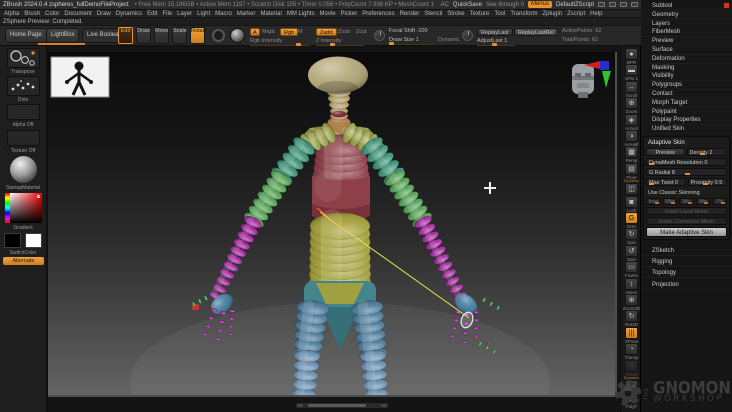  What do you see at coordinates (673, 193) in the screenshot?
I see `use-classic-skinning-label: Use Classic Skinning` at bounding box center [673, 193].